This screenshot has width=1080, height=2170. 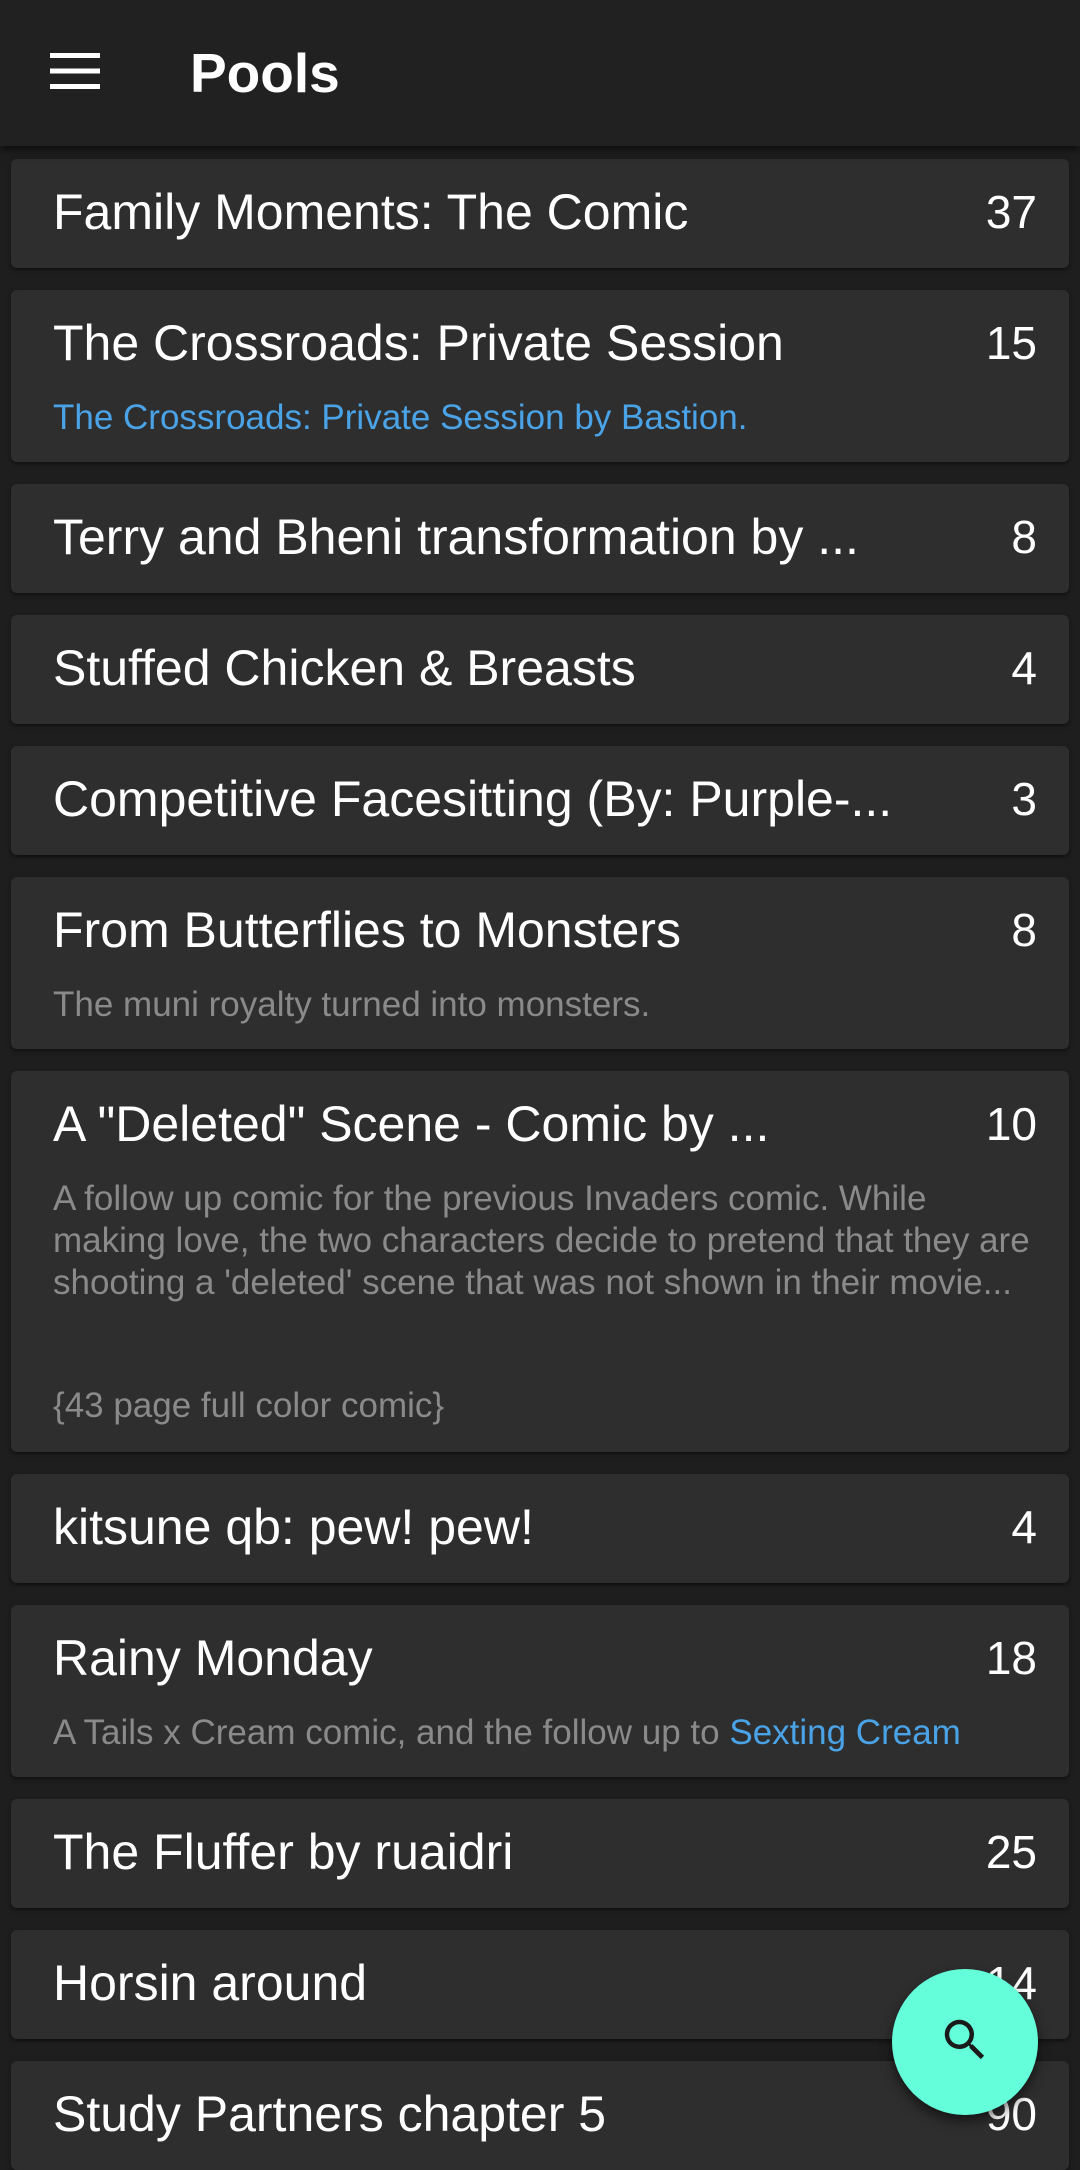 I want to click on pool-card-family-moments: Family Moments: The Comic 37, so click(x=540, y=213).